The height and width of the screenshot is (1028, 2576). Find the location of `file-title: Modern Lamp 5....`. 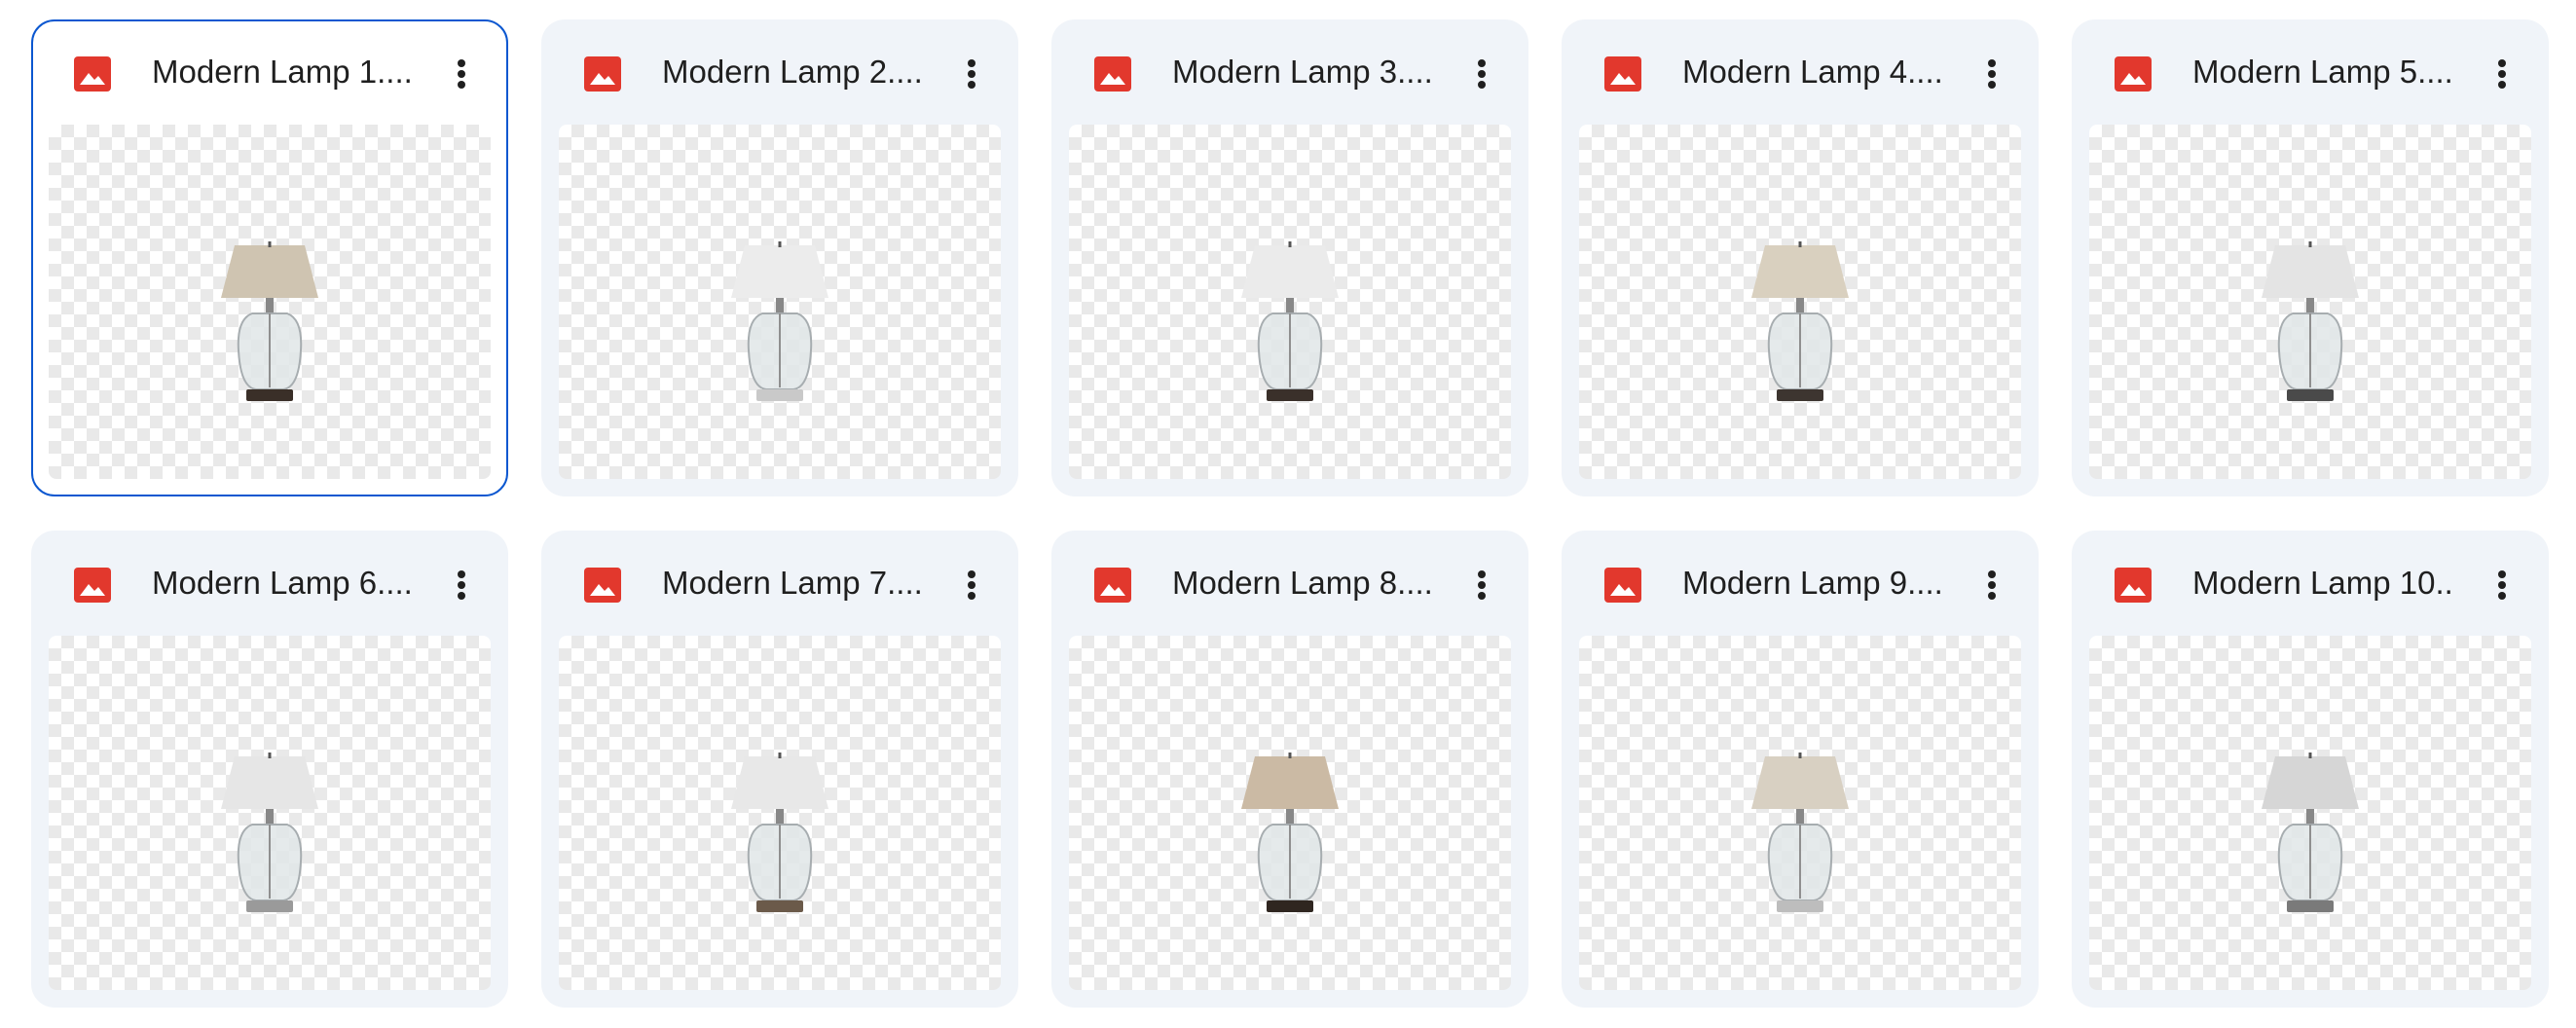

file-title: Modern Lamp 5.... is located at coordinates (2322, 72).